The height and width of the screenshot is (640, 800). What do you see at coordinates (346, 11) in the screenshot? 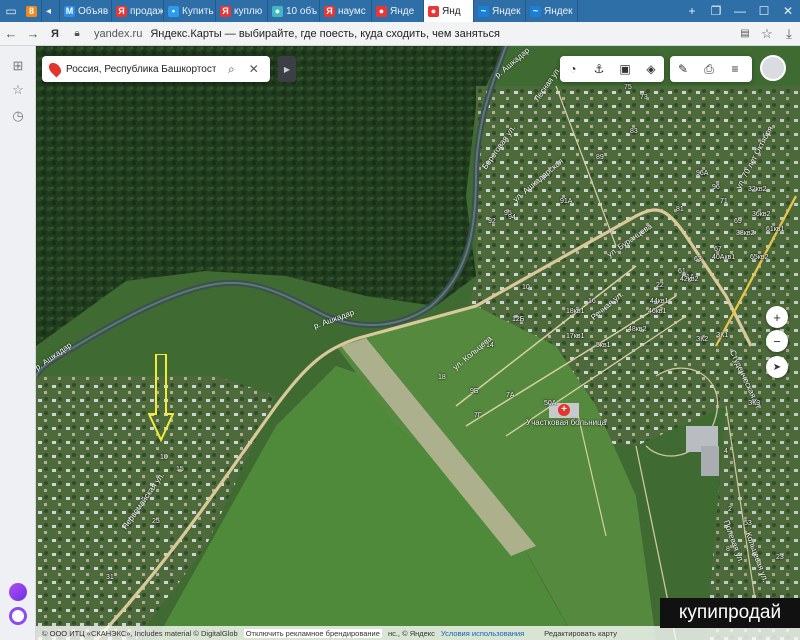
I see `browser-tab: Янаумс` at bounding box center [346, 11].